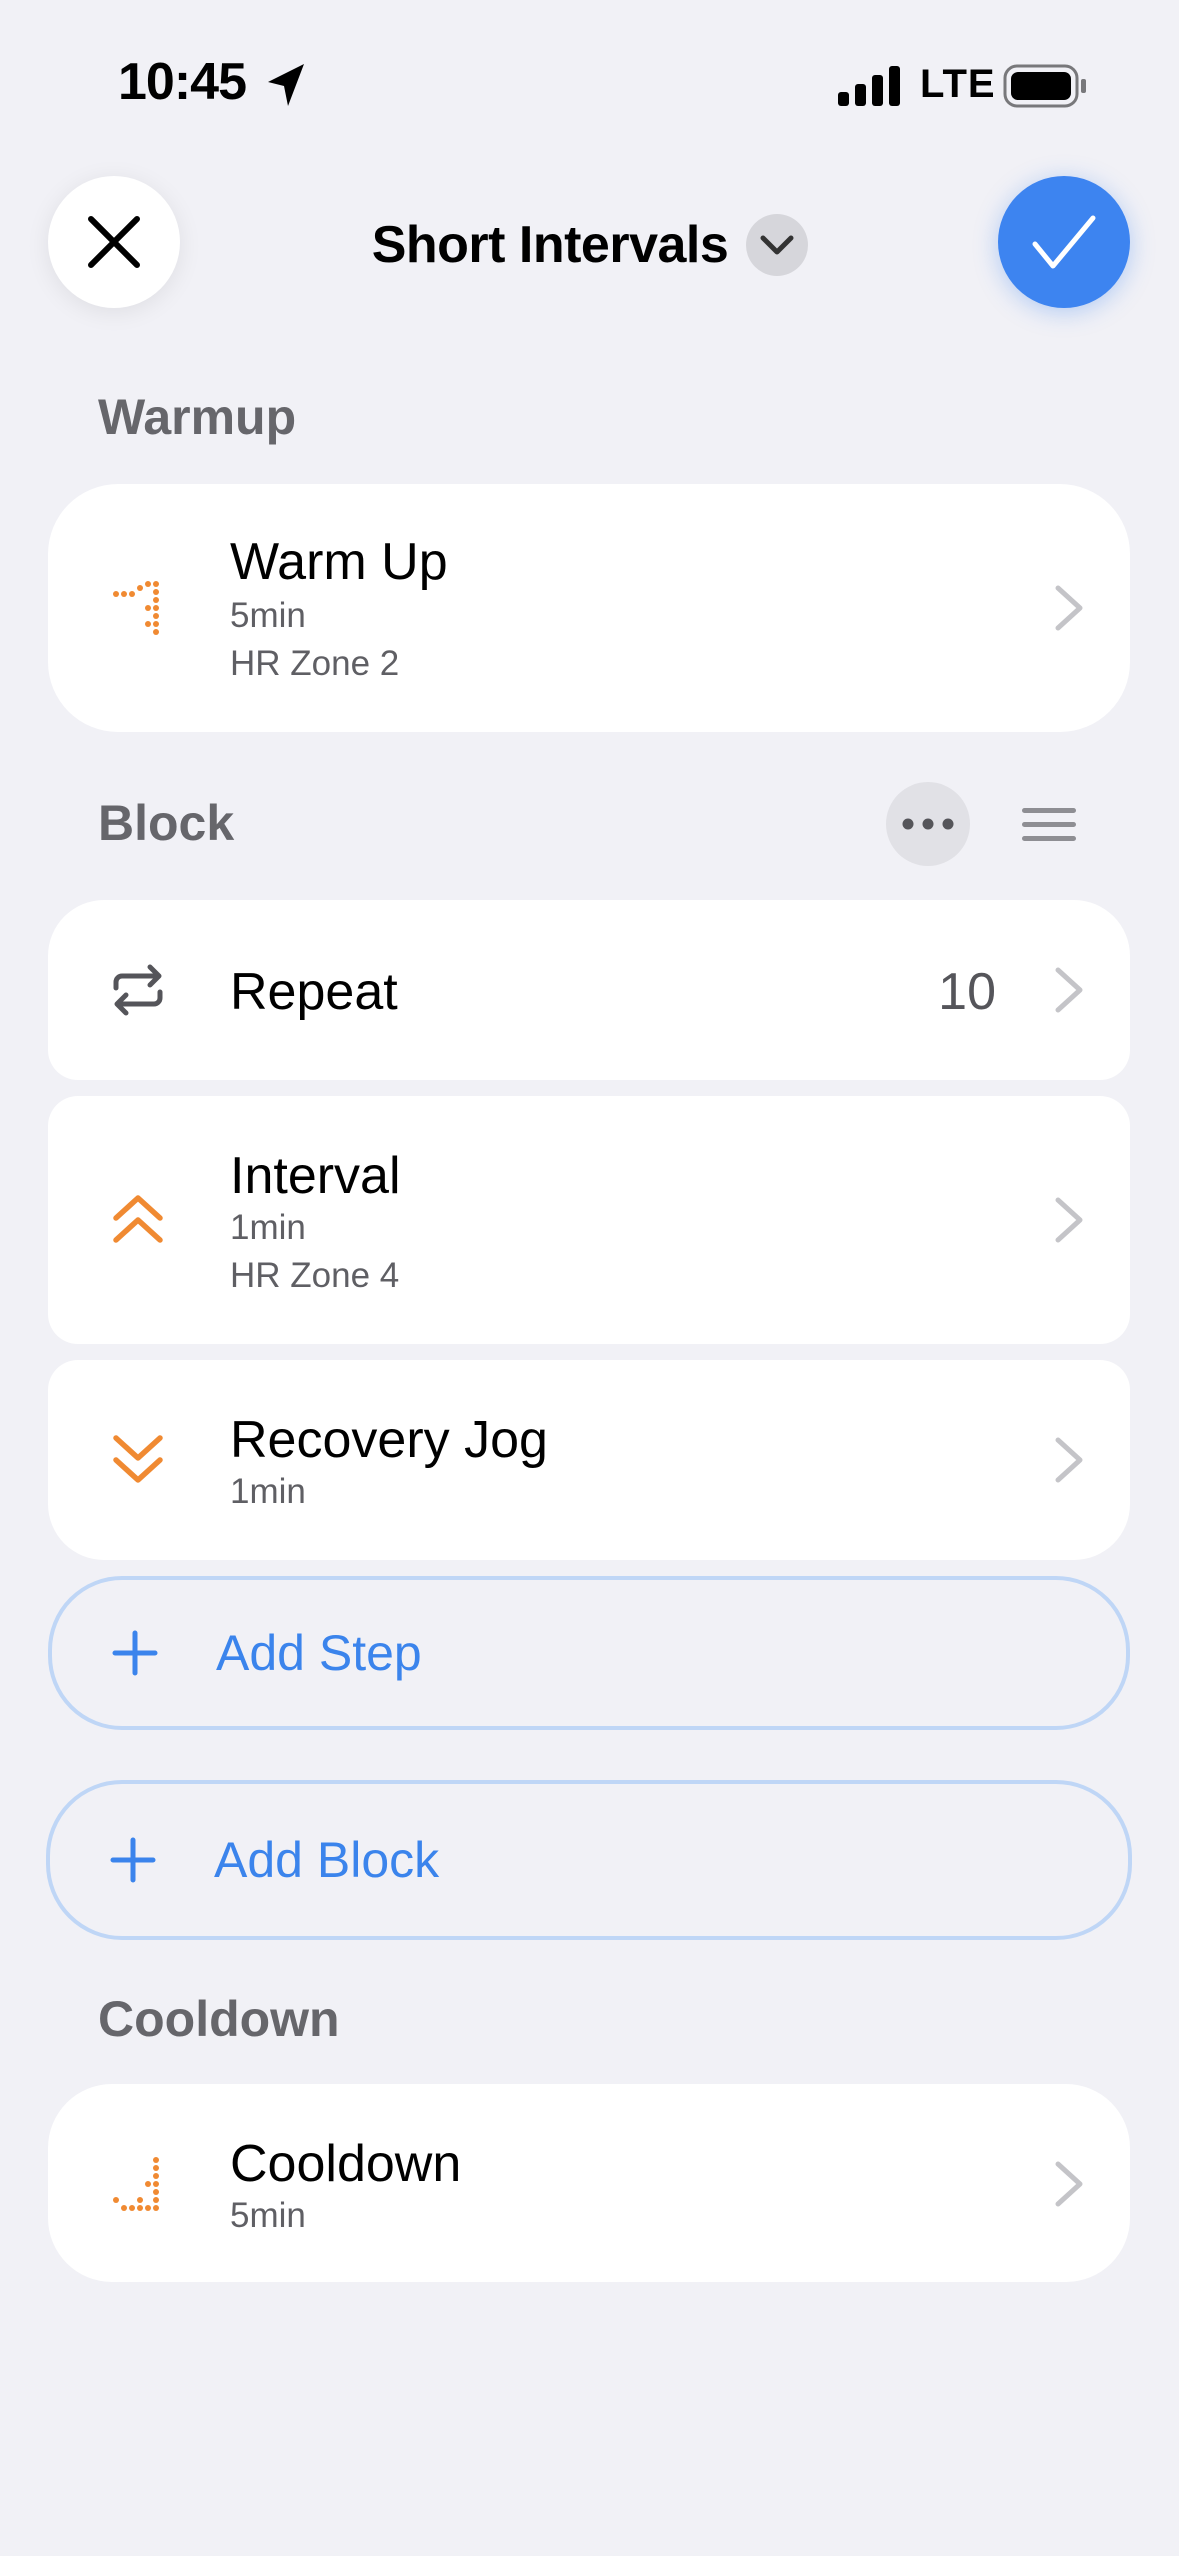 The width and height of the screenshot is (1179, 2556). I want to click on step-target: HR Zone 4, so click(315, 1275).